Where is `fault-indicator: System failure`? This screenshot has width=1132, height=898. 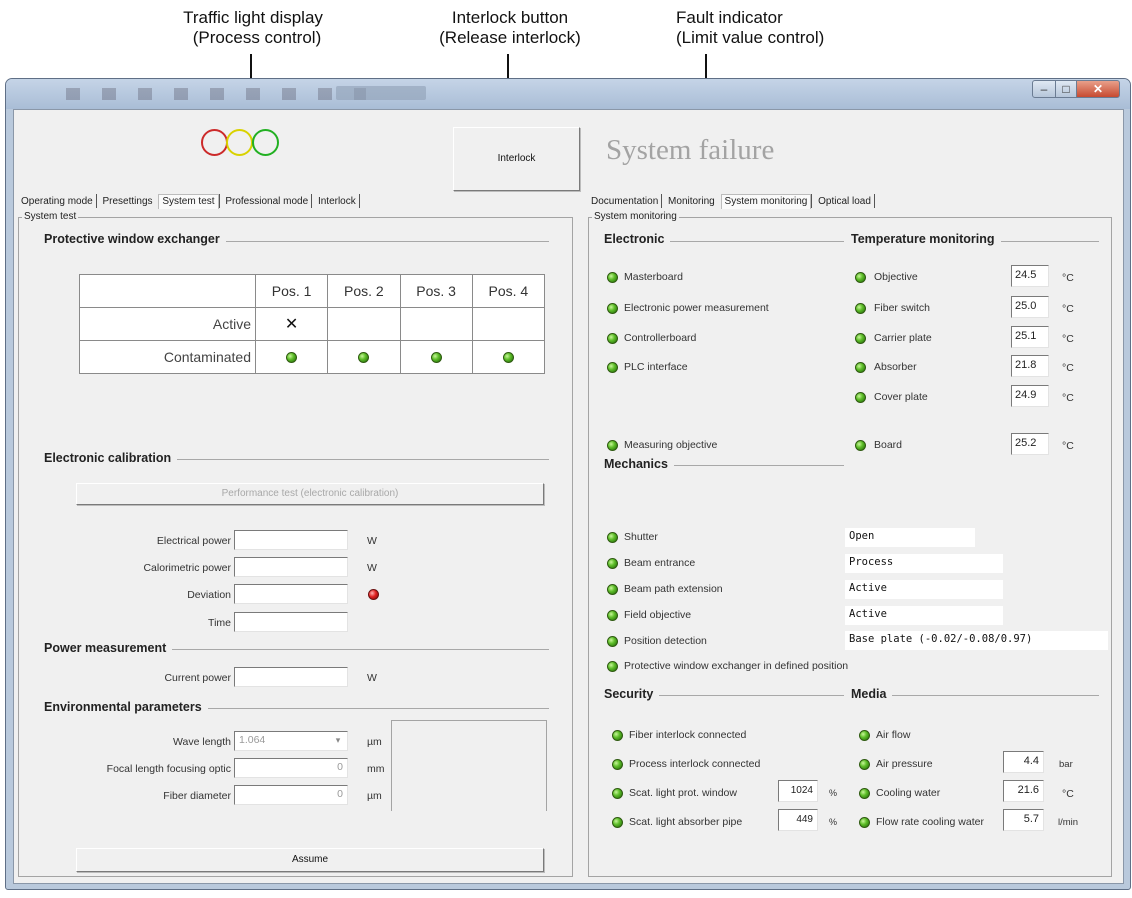
fault-indicator: System failure is located at coordinates (690, 150).